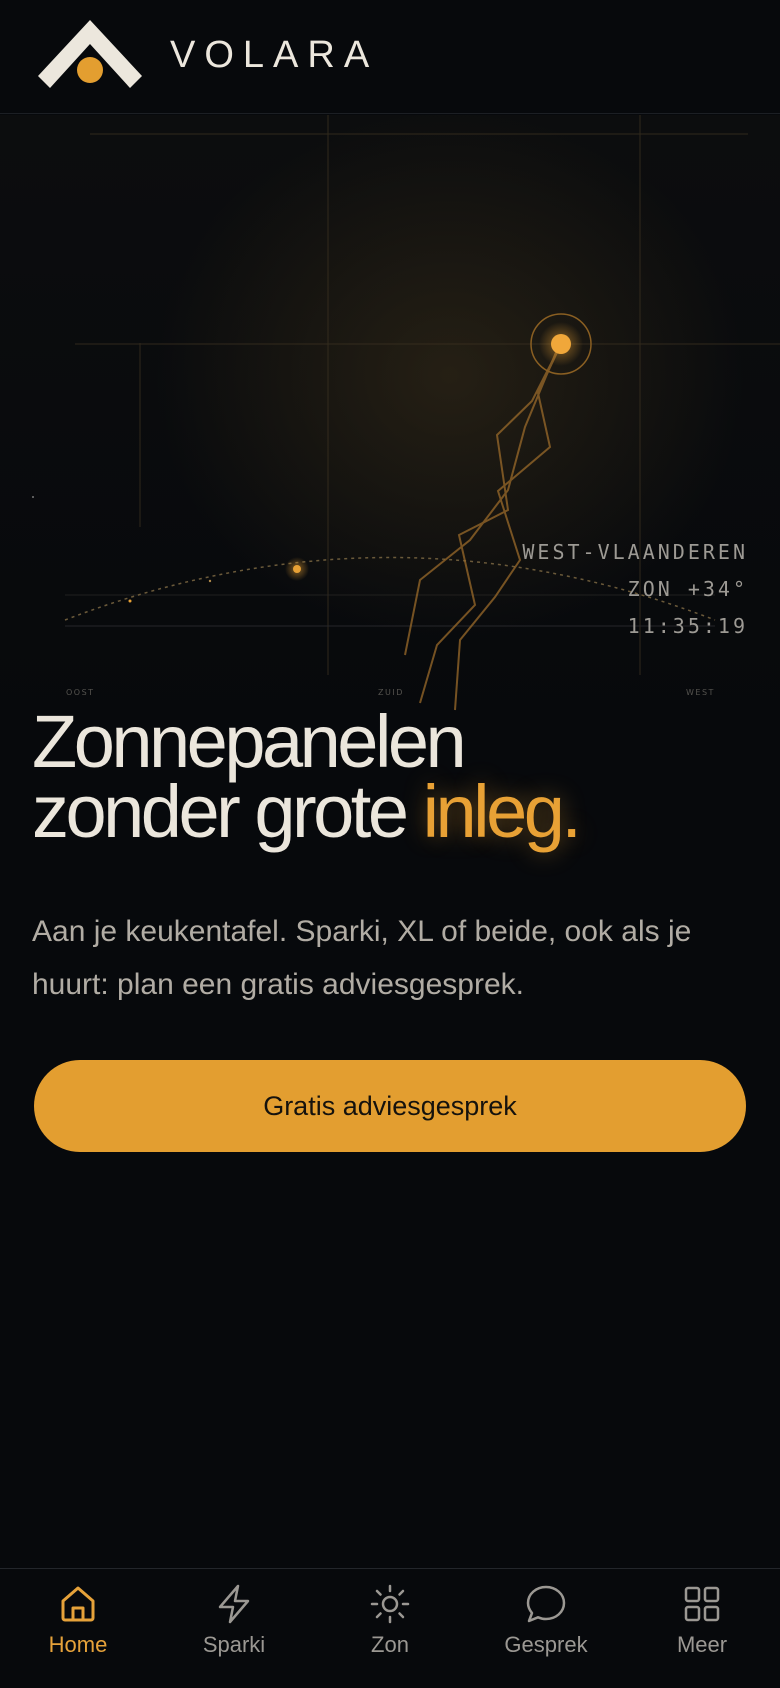  What do you see at coordinates (702, 1604) in the screenshot?
I see `grid-icon` at bounding box center [702, 1604].